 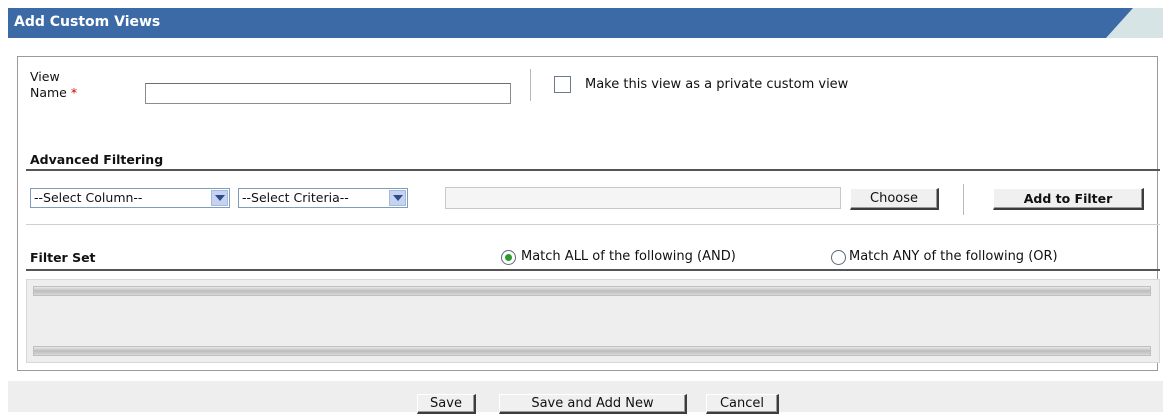 I want to click on filter-set-rule, so click(x=593, y=270).